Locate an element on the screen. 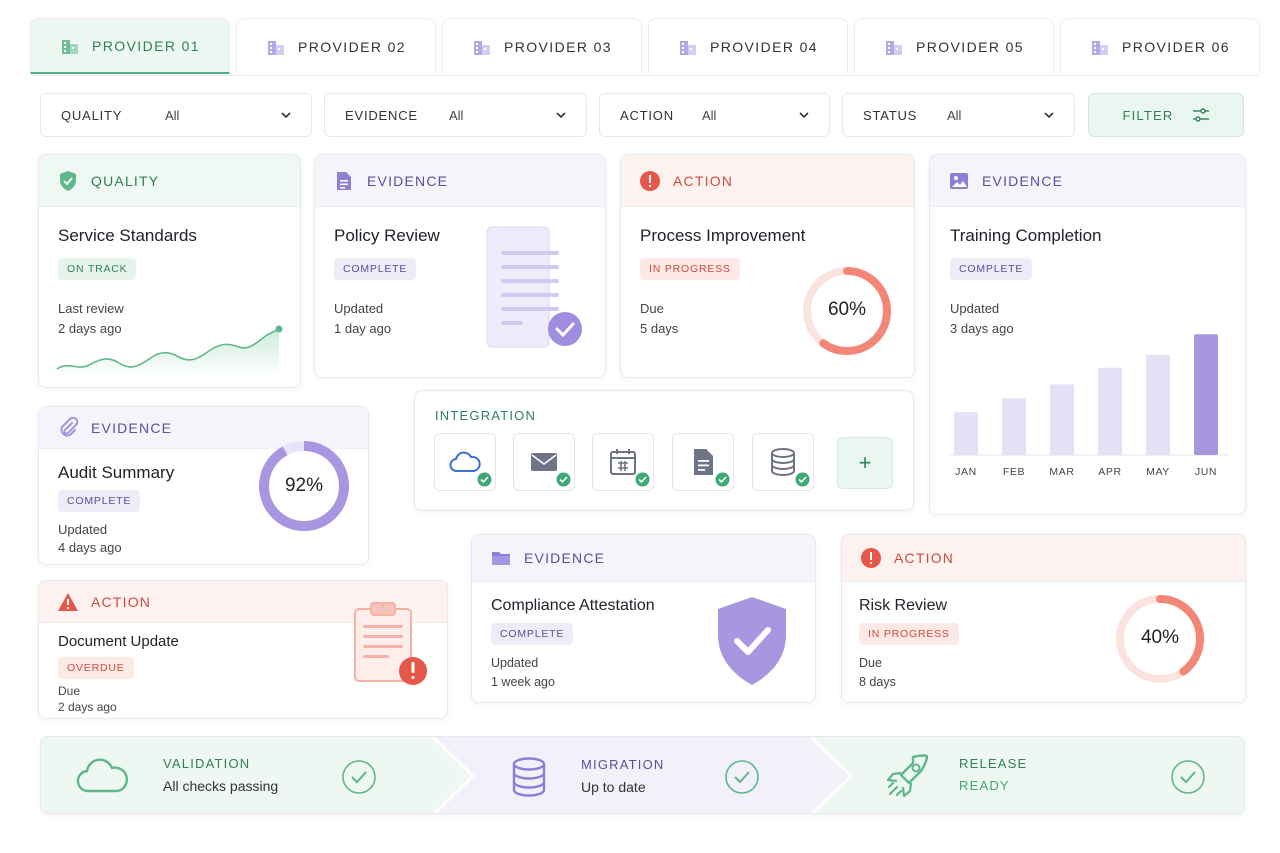 This screenshot has width=1280, height=853. evidence-filter-select: EVIDENCE All is located at coordinates (455, 115).